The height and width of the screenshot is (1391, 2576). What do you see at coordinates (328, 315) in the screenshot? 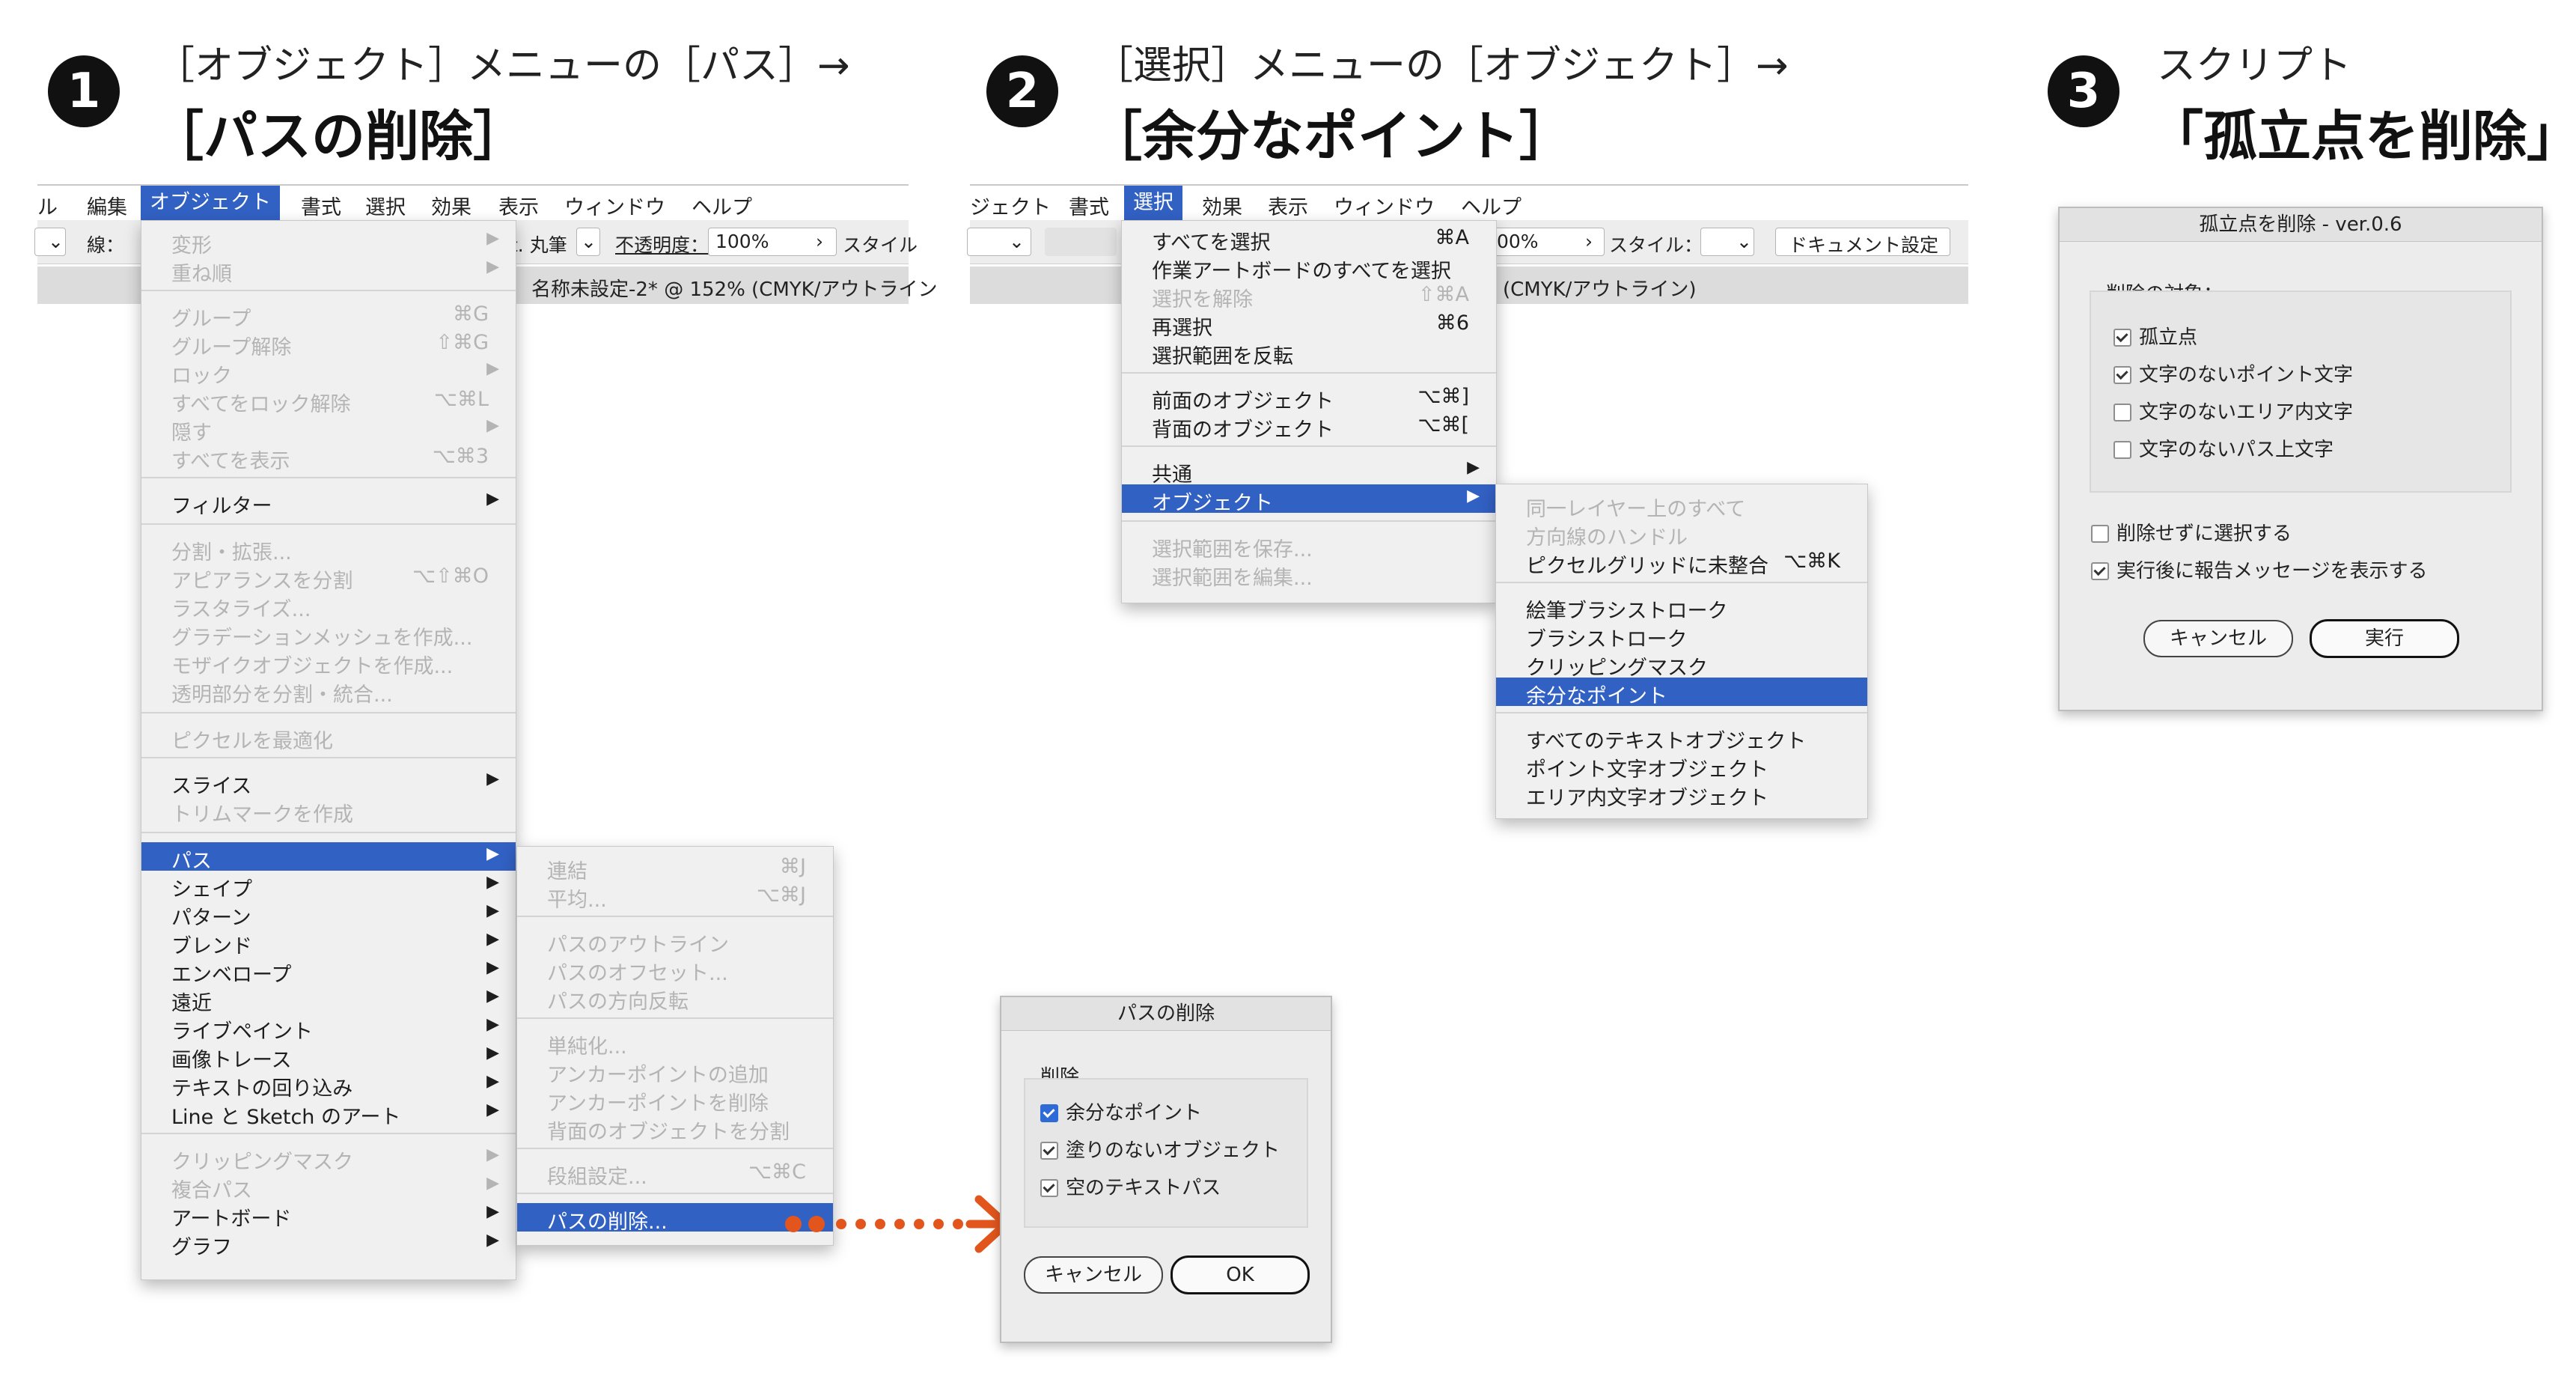
I see `menu-item-group: グループ ⌘G` at bounding box center [328, 315].